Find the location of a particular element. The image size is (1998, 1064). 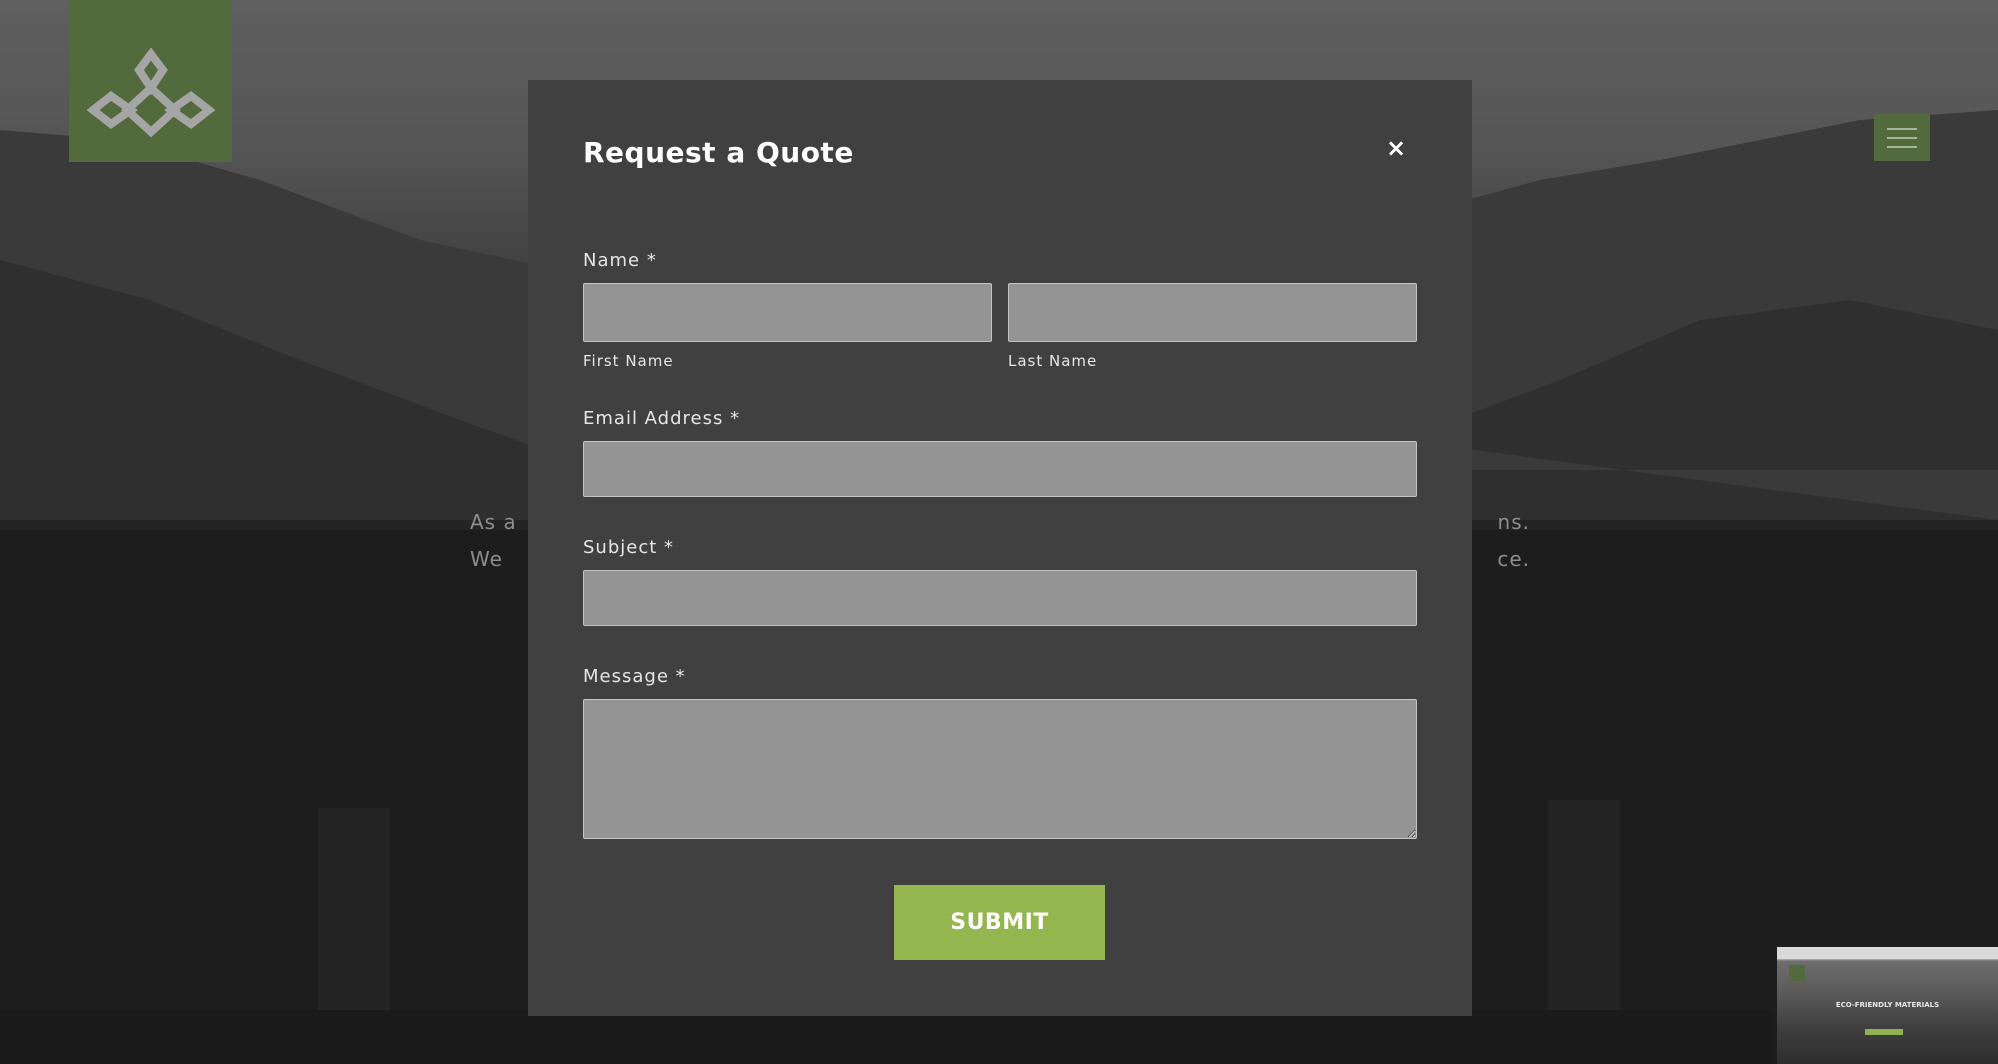

site-logo is located at coordinates (150, 81).